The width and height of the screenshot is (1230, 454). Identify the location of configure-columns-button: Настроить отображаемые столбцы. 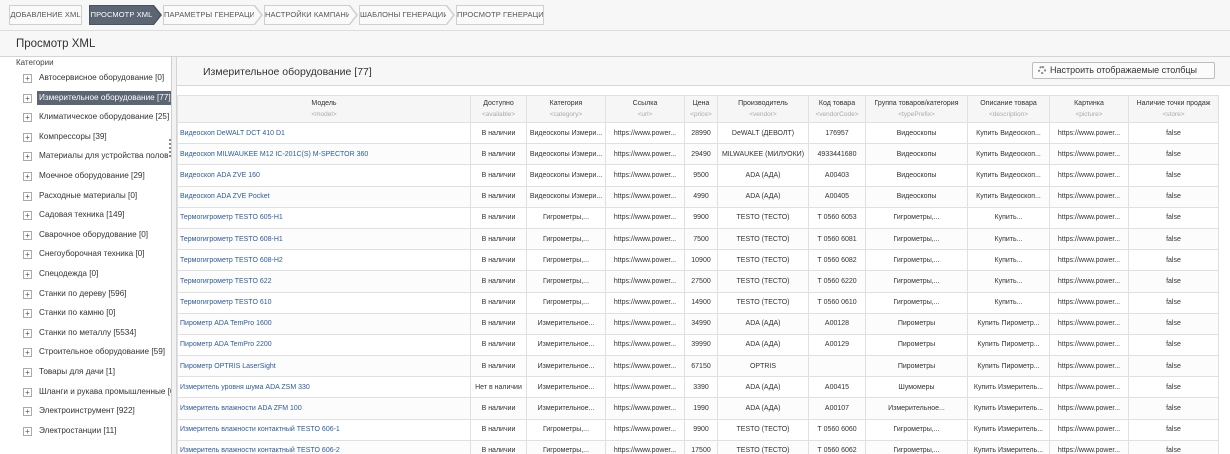
(1123, 70).